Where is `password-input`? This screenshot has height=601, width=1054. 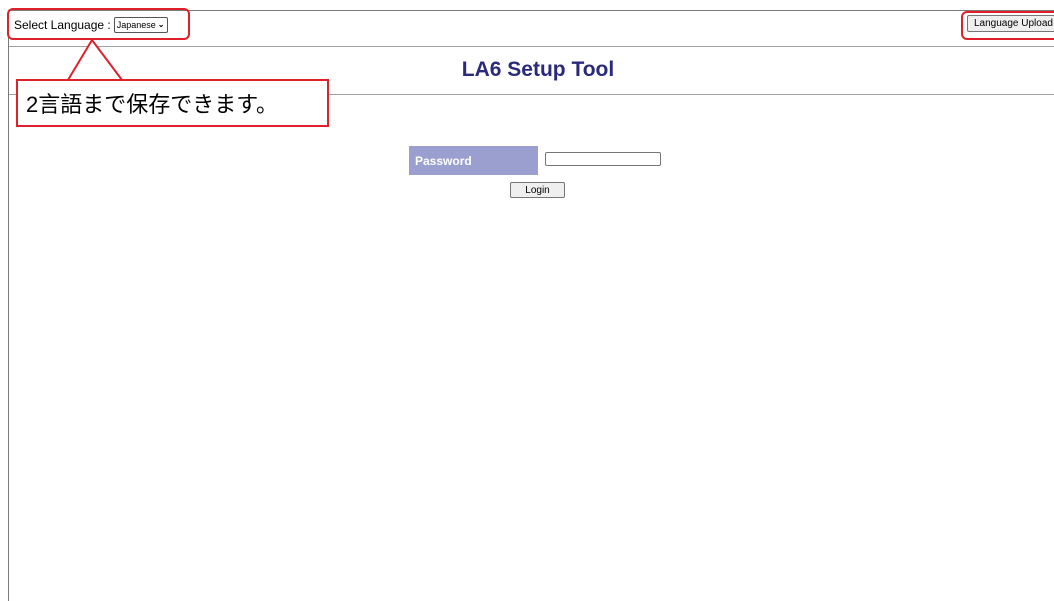 password-input is located at coordinates (603, 159).